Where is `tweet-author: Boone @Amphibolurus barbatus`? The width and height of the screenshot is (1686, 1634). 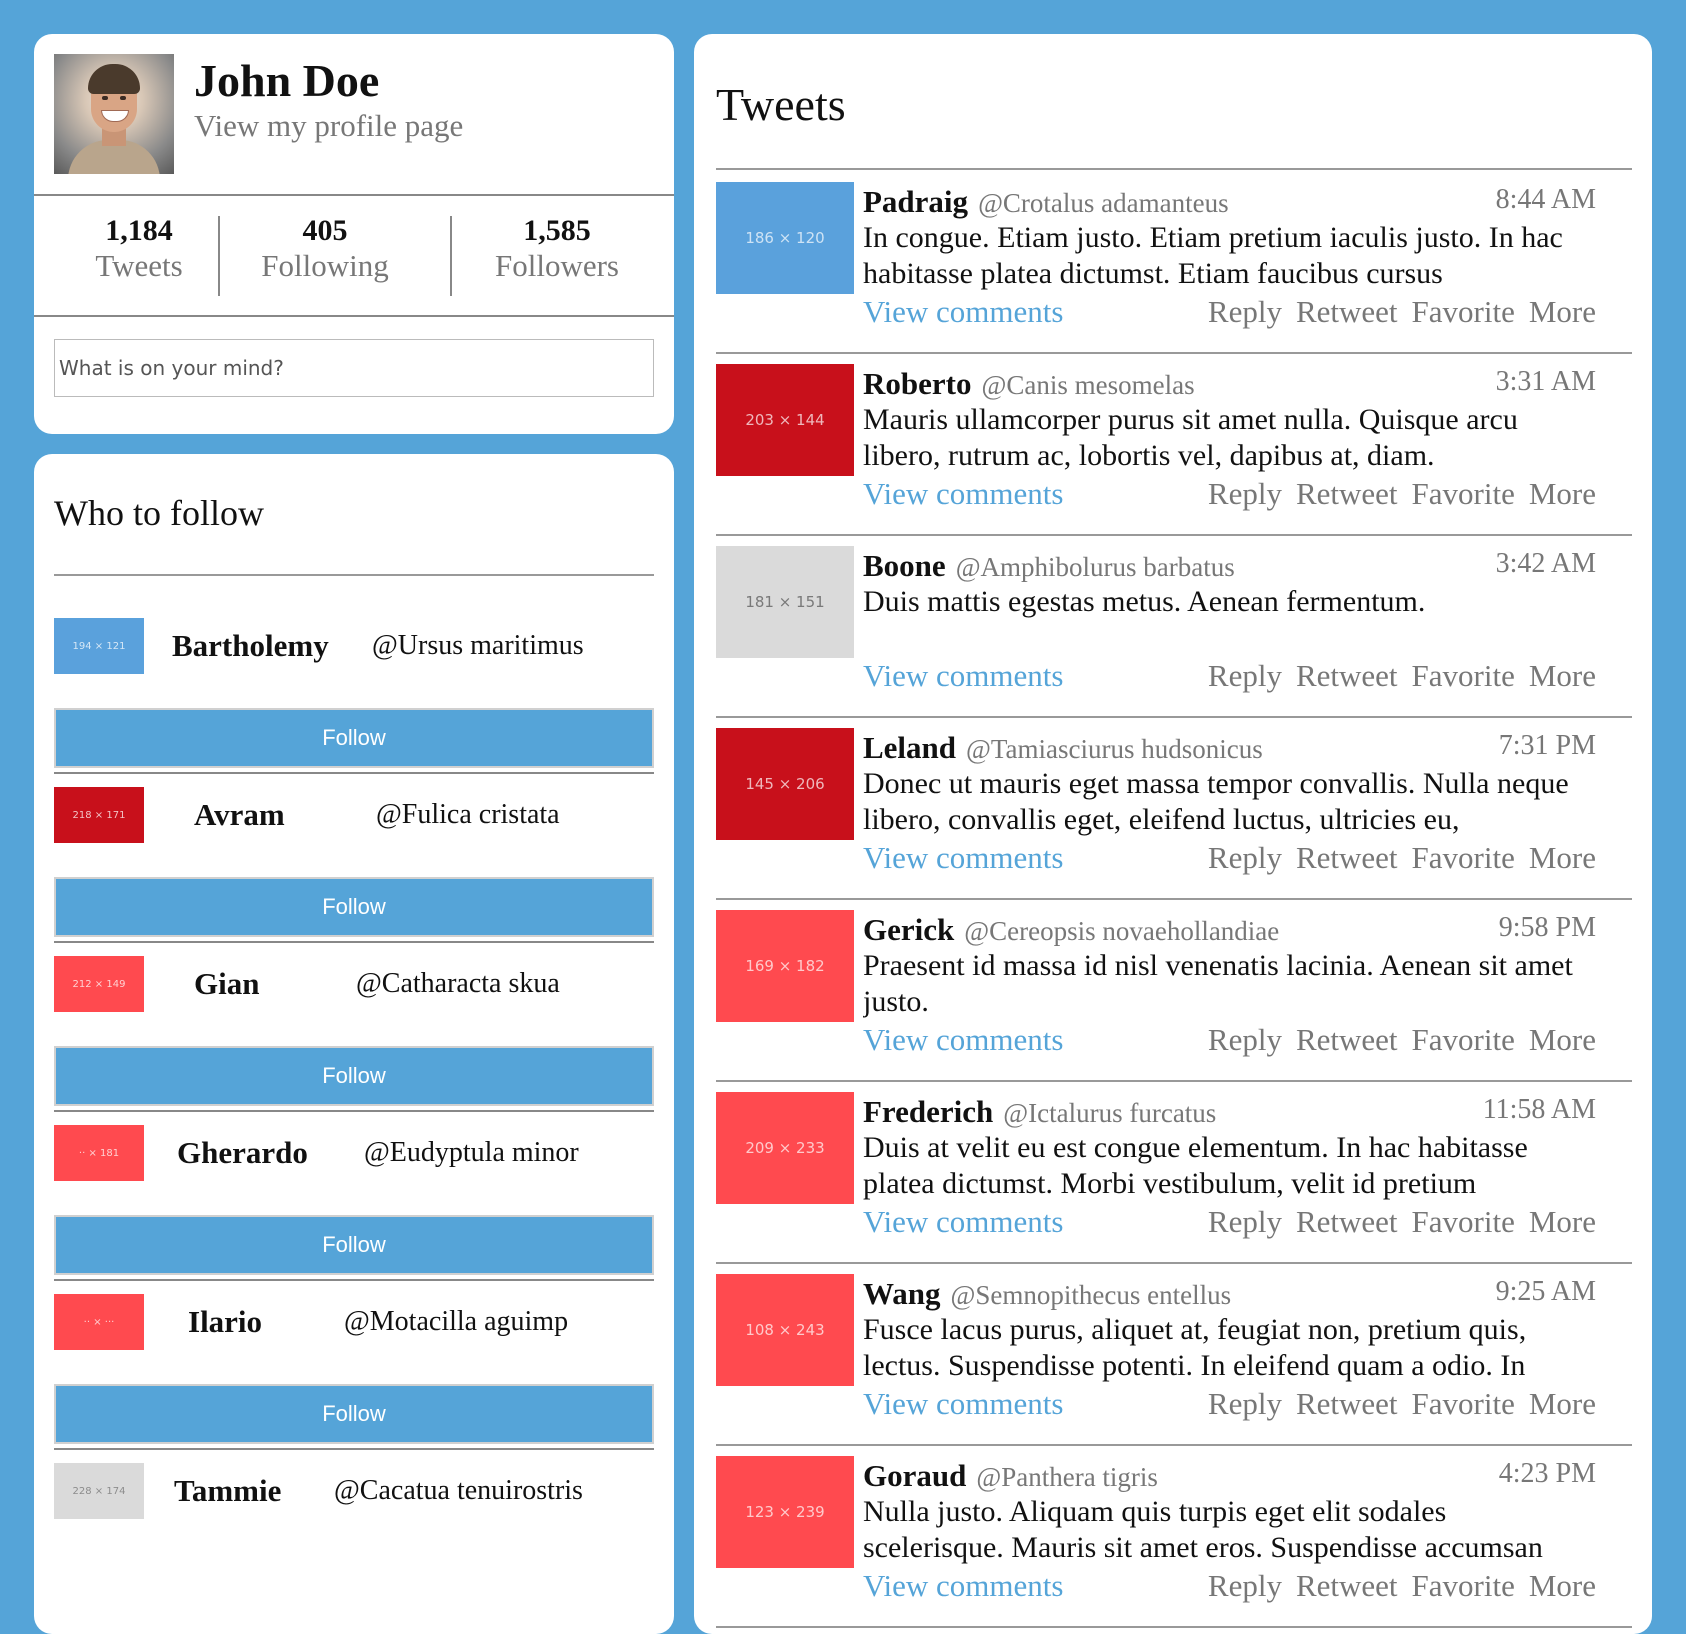 tweet-author: Boone @Amphibolurus barbatus is located at coordinates (1049, 566).